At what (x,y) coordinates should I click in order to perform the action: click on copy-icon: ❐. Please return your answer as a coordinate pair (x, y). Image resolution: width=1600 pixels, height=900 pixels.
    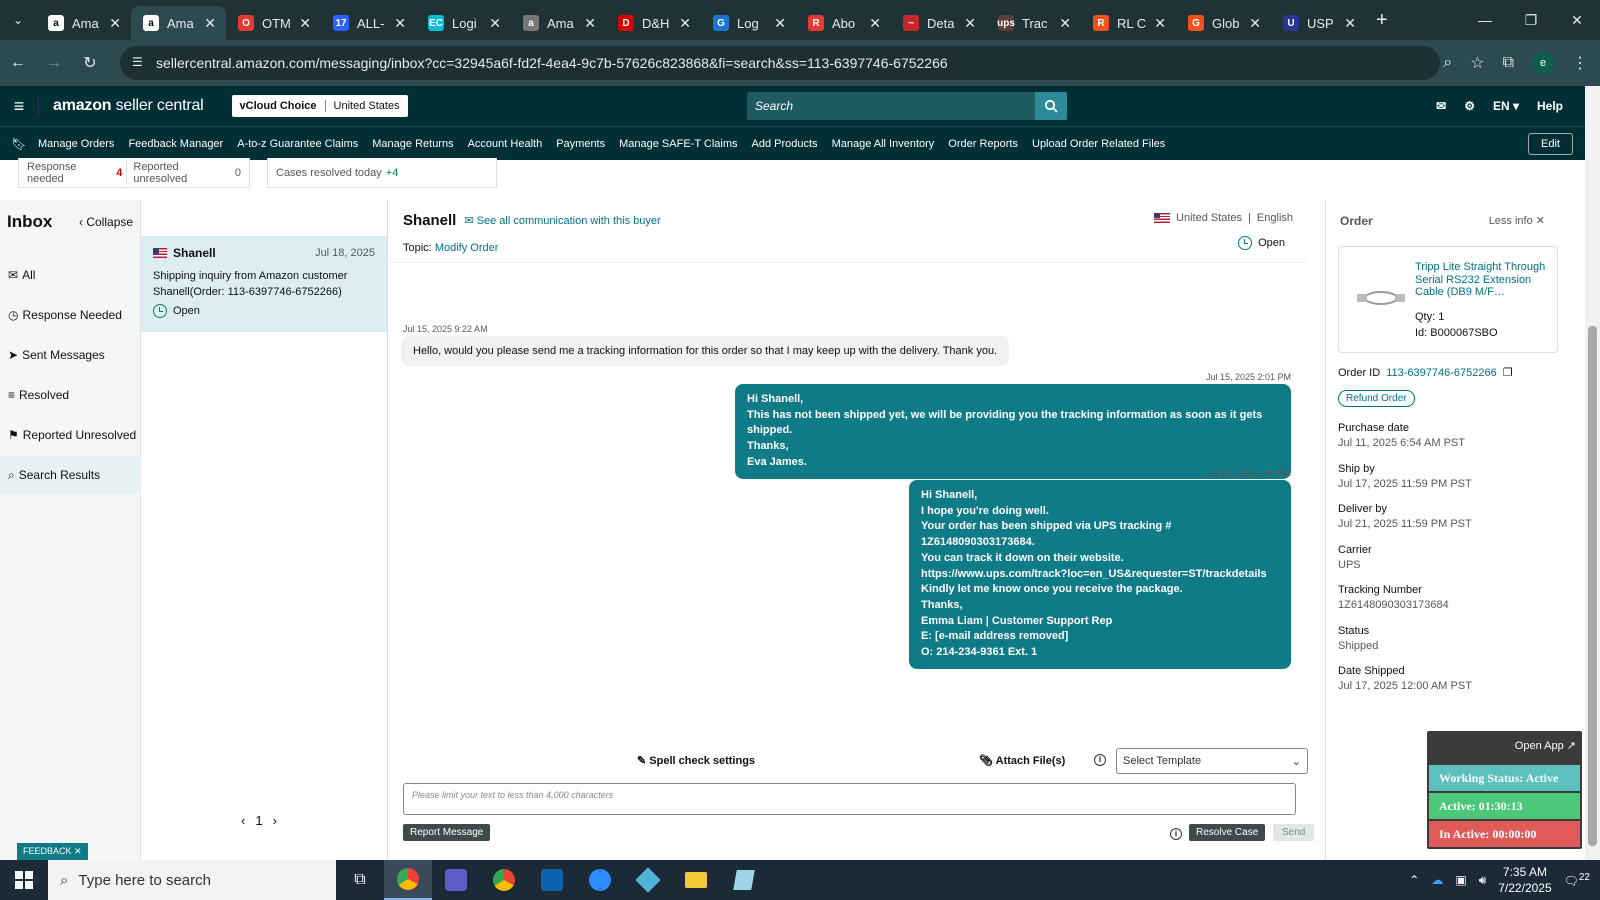
    Looking at the image, I should click on (1508, 372).